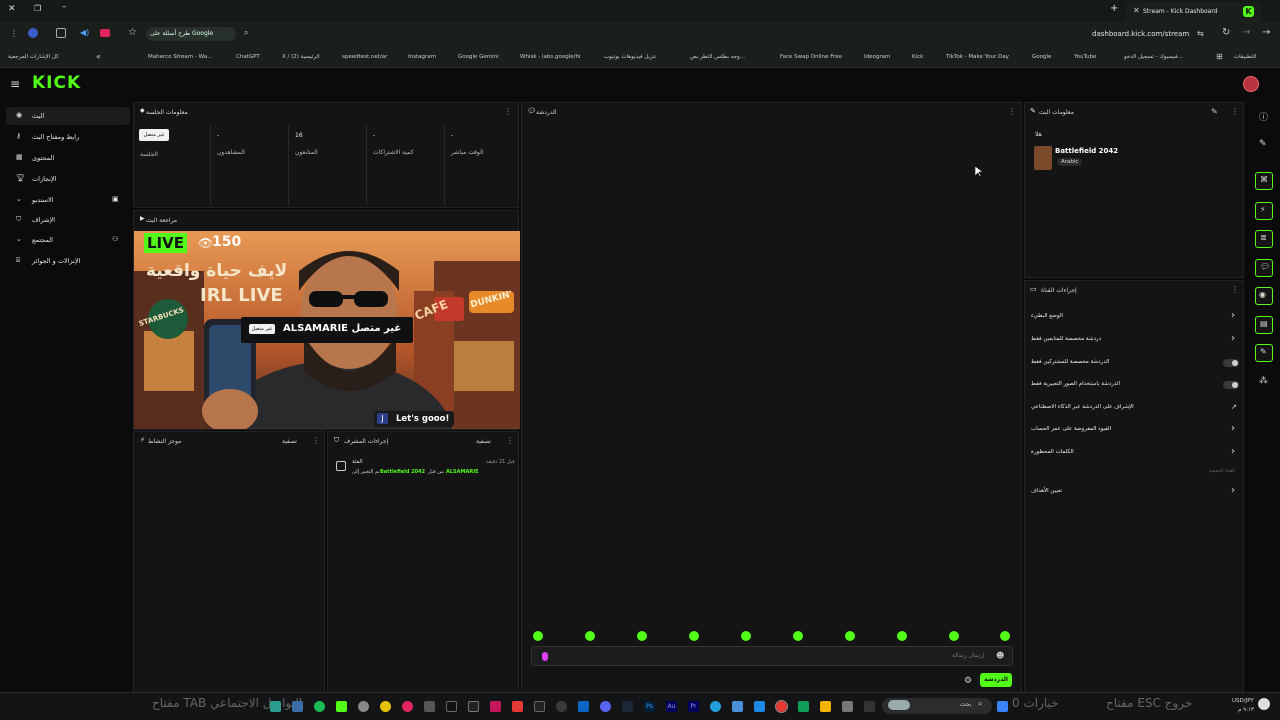 This screenshot has width=1280, height=720. I want to click on sidebar-item-stream-key: ⚷ رابط ومفتاح البث, so click(68, 137).